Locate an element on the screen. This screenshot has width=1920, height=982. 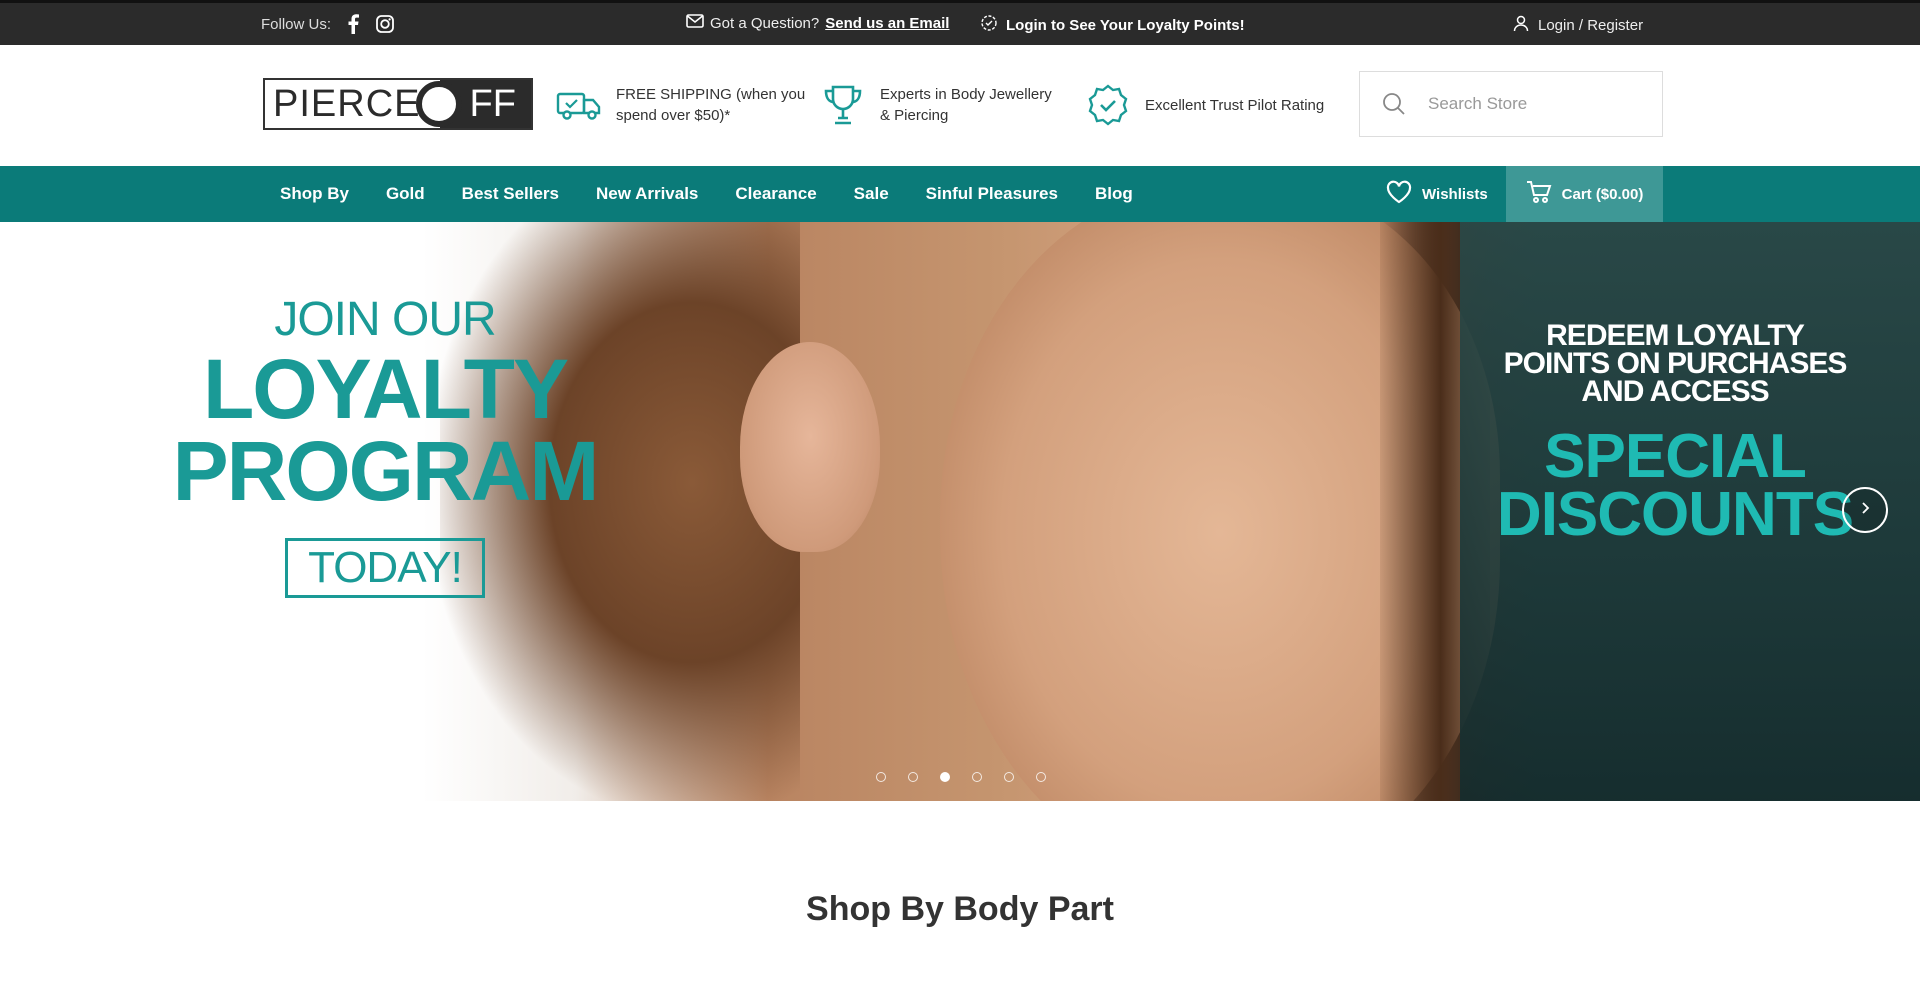
envelope-icon is located at coordinates (695, 23).